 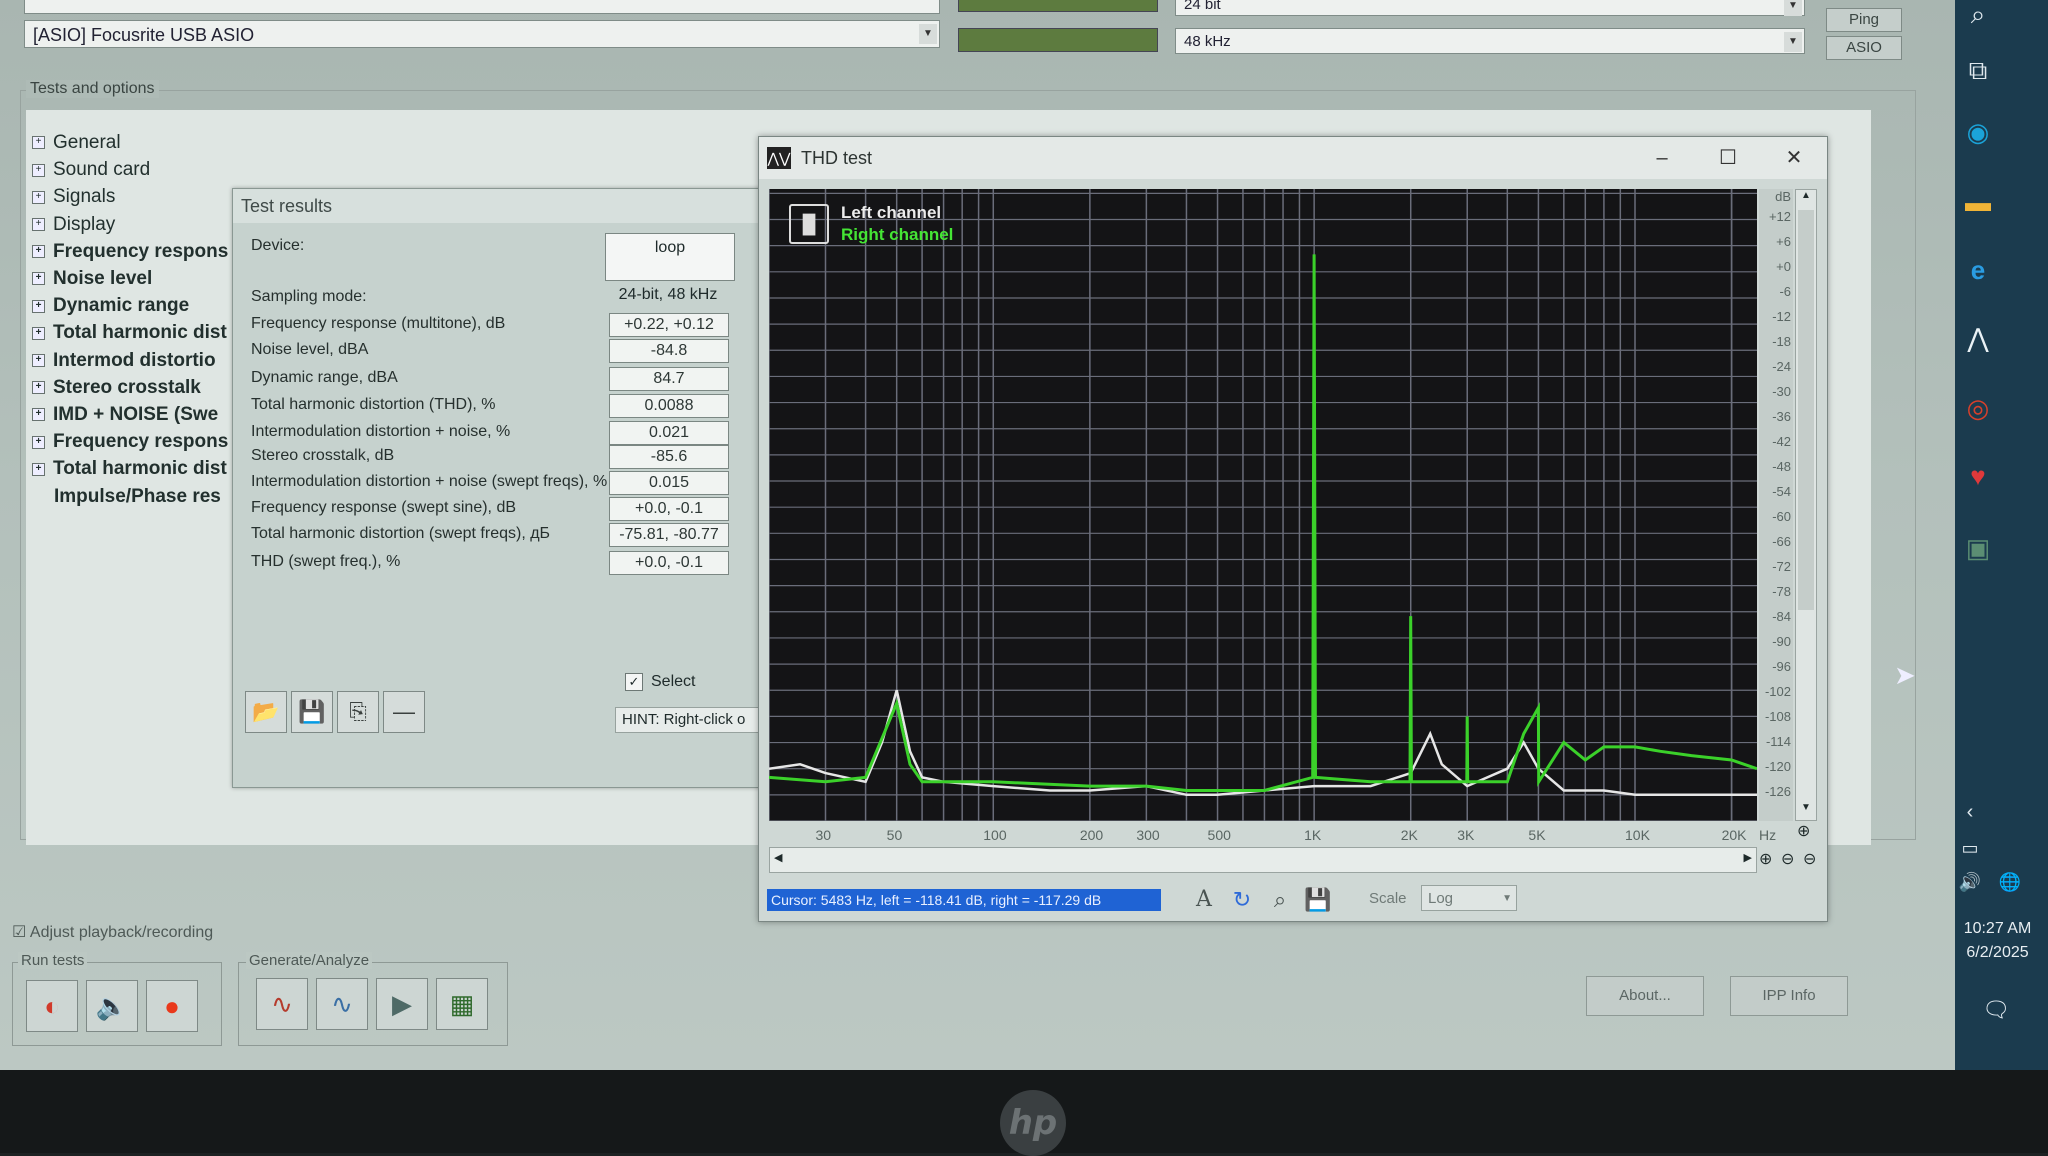 I want to click on input-device-combo: [ASIO] Focusrite USB ASIO ▼, so click(x=482, y=34).